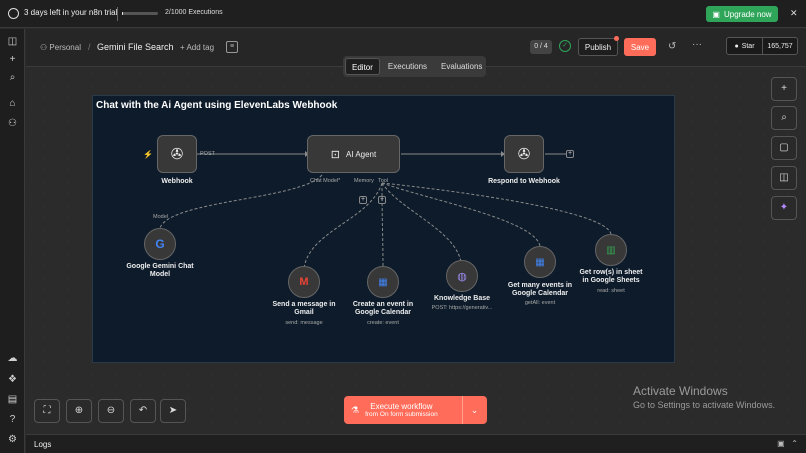 Image resolution: width=806 pixels, height=453 pixels. What do you see at coordinates (611, 291) in the screenshot?
I see `sheets-sub: read: sheet` at bounding box center [611, 291].